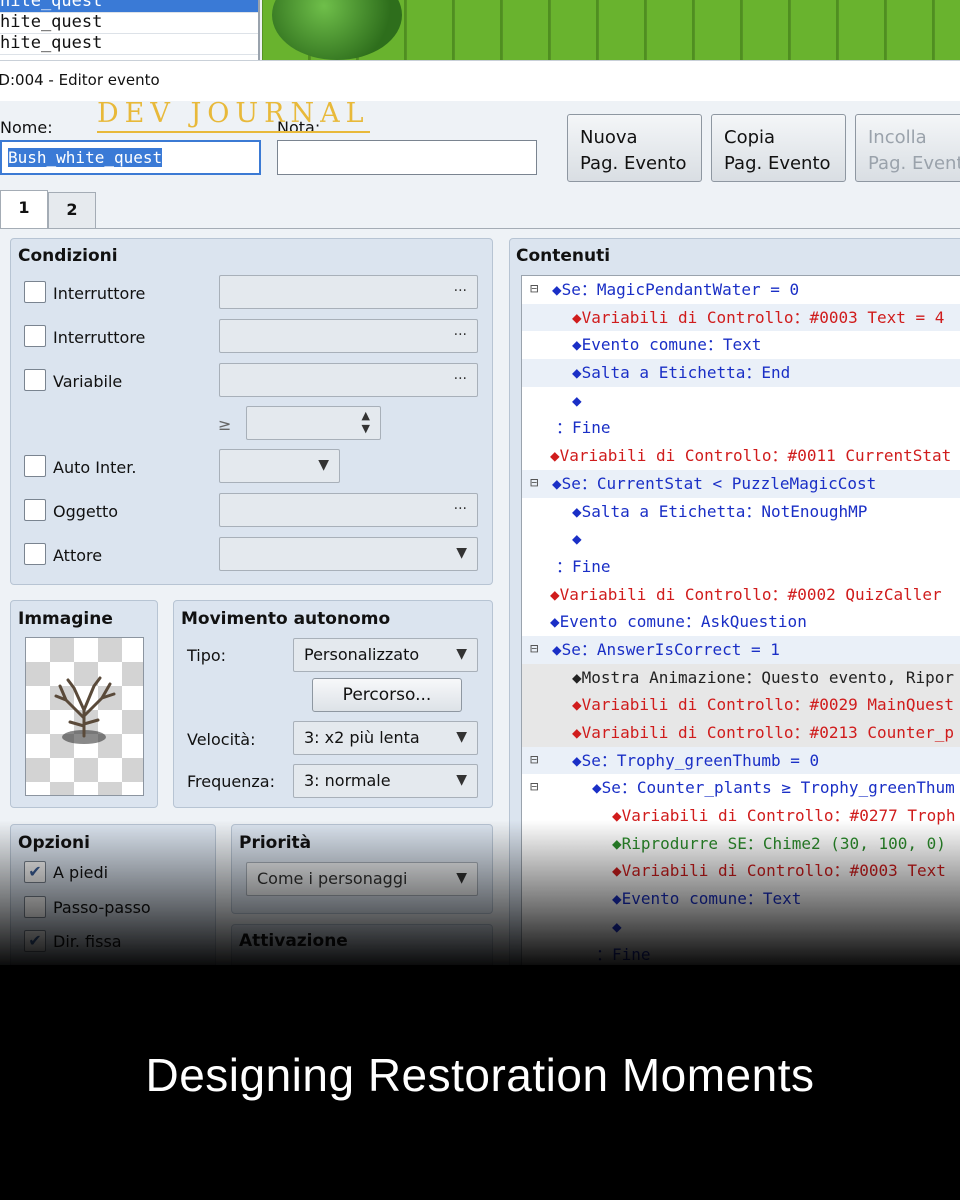  I want to click on command-text: ◆Variabili di Controllo：#0002 QuizCaller, so click(746, 594).